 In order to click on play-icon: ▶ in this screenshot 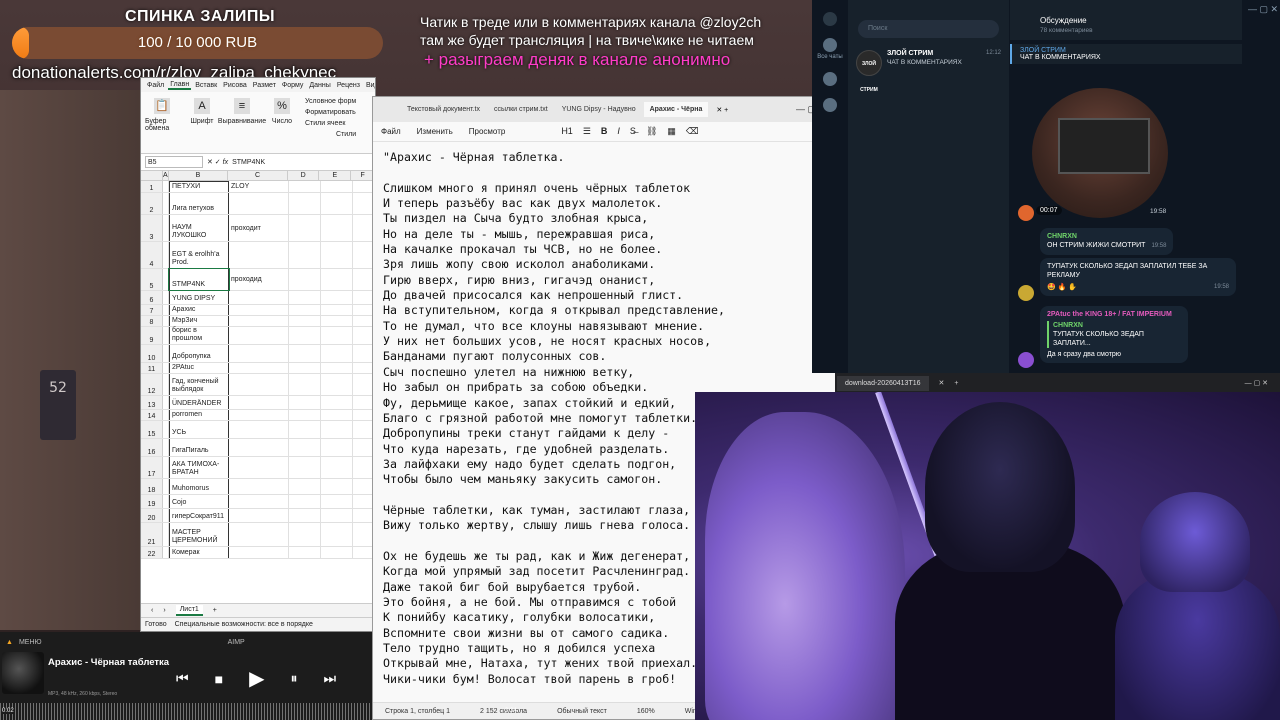, I will do `click(256, 678)`.